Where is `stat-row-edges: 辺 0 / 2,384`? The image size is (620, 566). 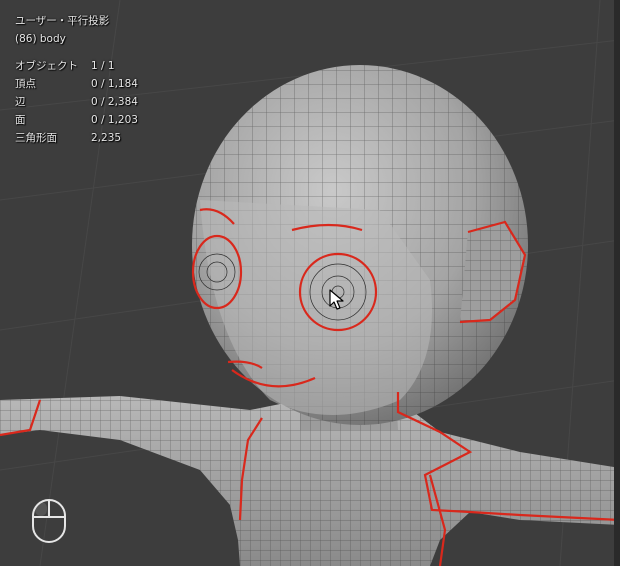 stat-row-edges: 辺 0 / 2,384 is located at coordinates (76, 102).